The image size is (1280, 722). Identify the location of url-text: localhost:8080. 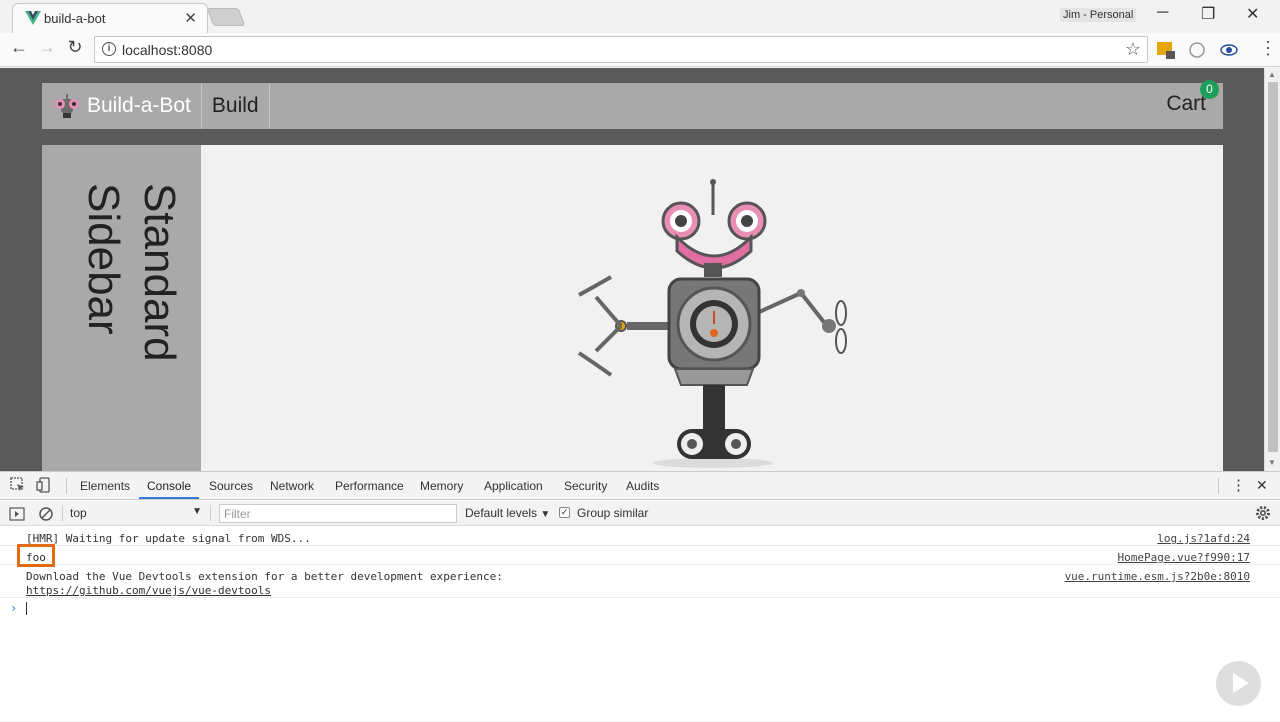
(167, 50).